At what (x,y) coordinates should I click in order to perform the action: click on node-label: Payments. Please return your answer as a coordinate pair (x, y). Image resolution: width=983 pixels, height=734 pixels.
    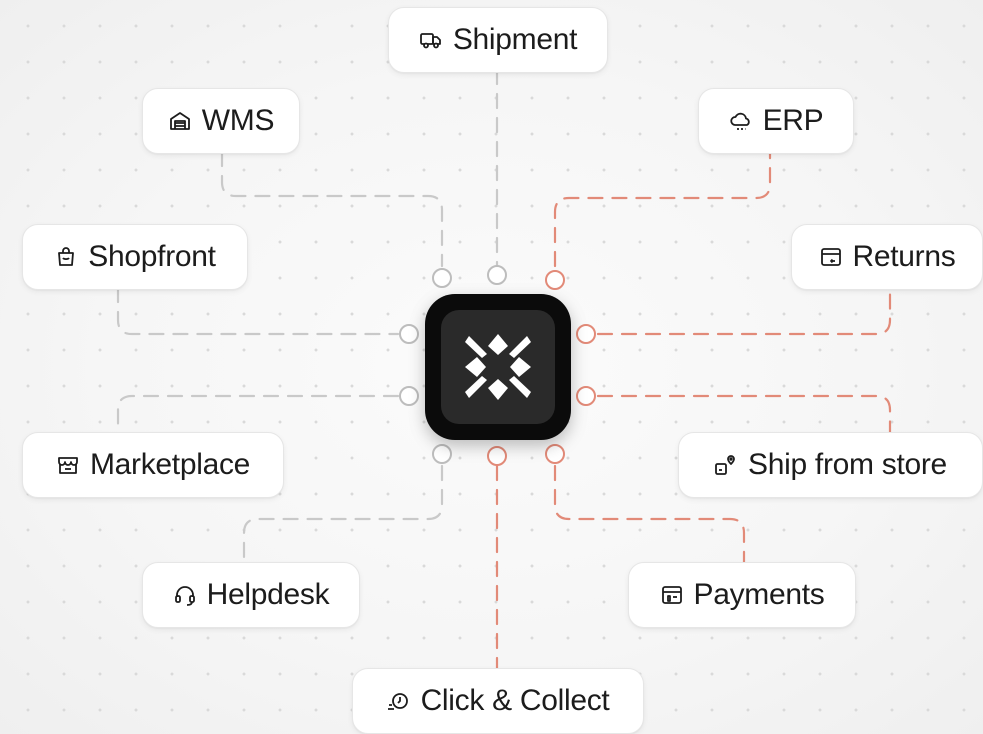
    Looking at the image, I should click on (759, 594).